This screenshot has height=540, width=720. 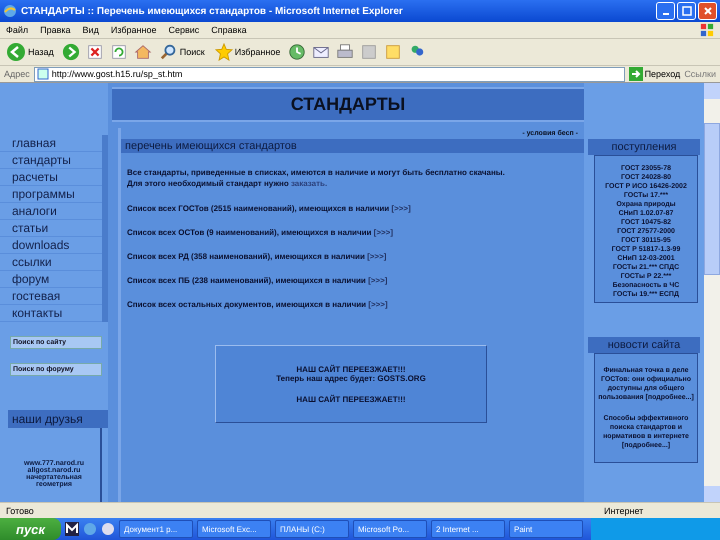 I want to click on menu-item: Файл, so click(x=17, y=30).